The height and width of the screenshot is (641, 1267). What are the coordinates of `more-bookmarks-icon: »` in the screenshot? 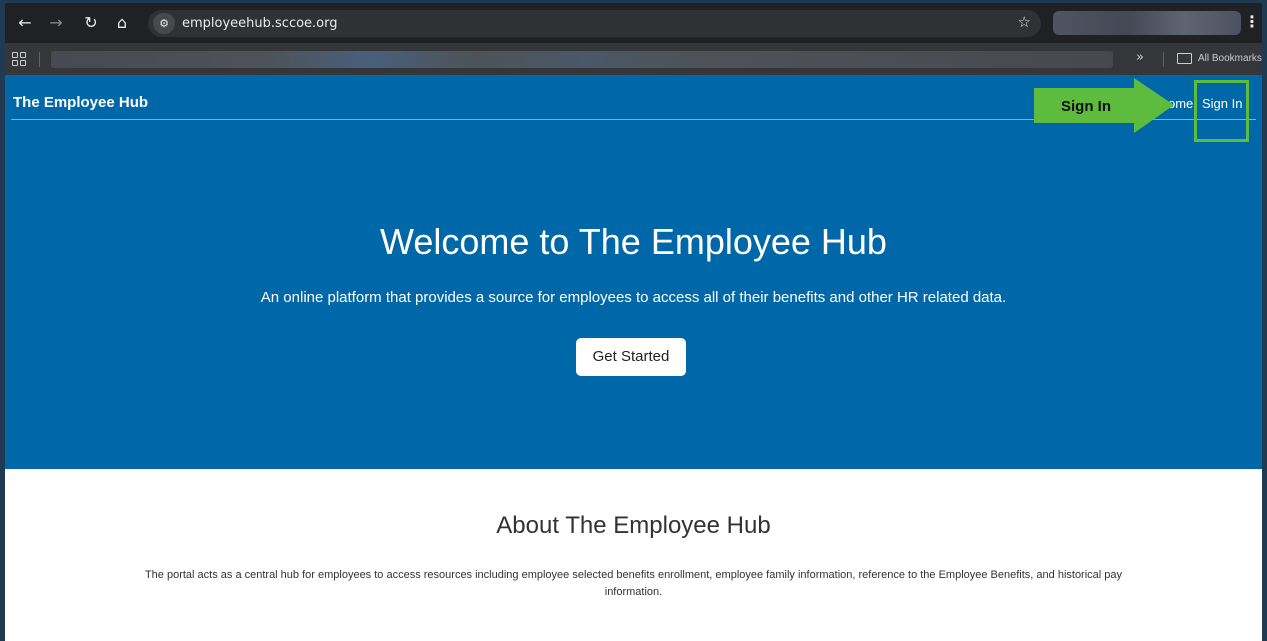 It's located at (1140, 57).